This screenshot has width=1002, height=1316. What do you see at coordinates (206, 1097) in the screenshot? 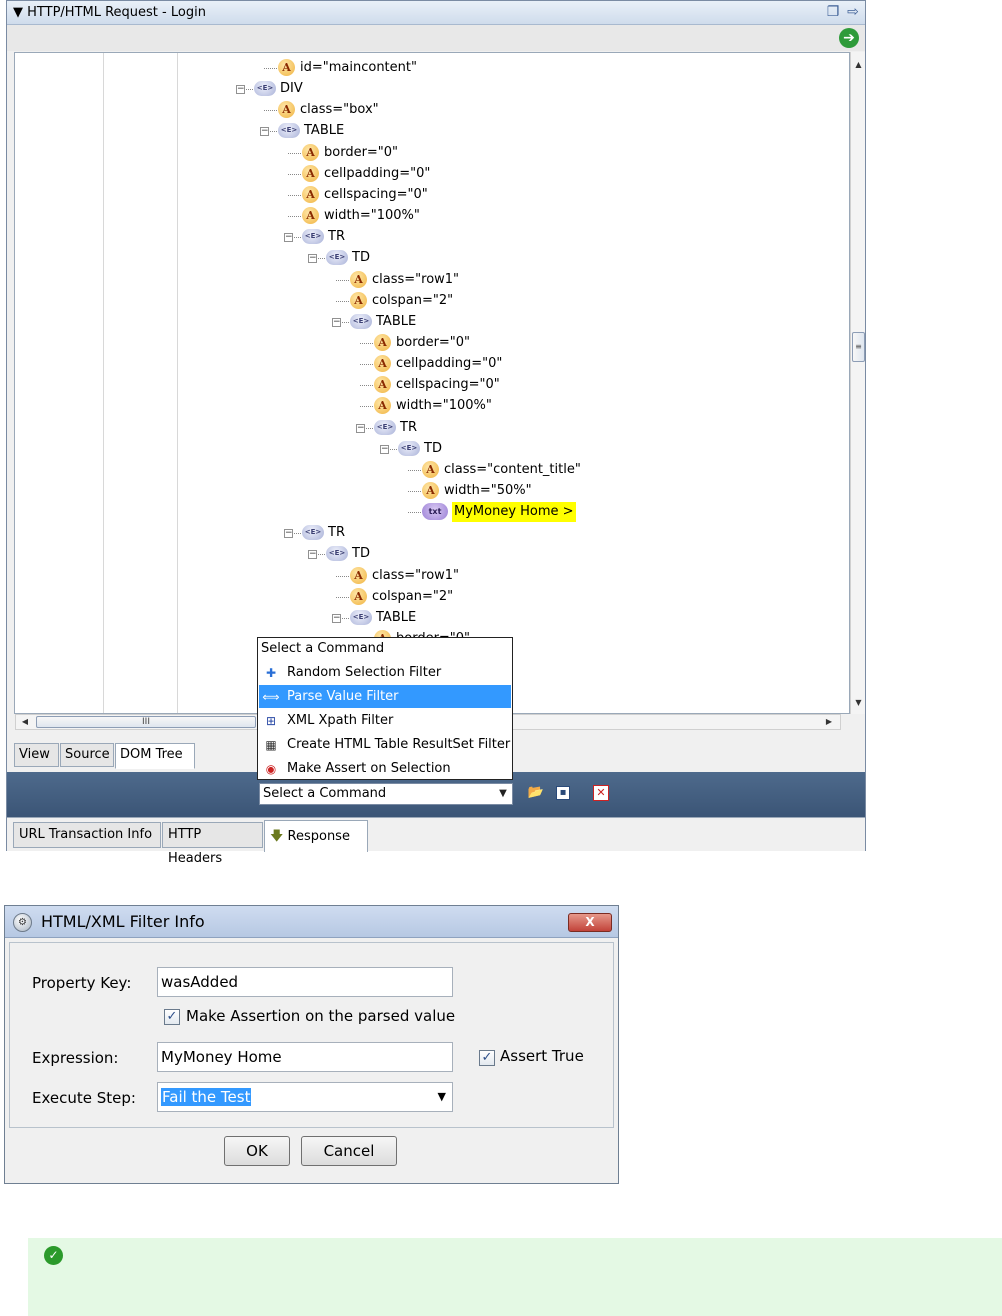
I see `execute-step-value: Fail the Test` at bounding box center [206, 1097].